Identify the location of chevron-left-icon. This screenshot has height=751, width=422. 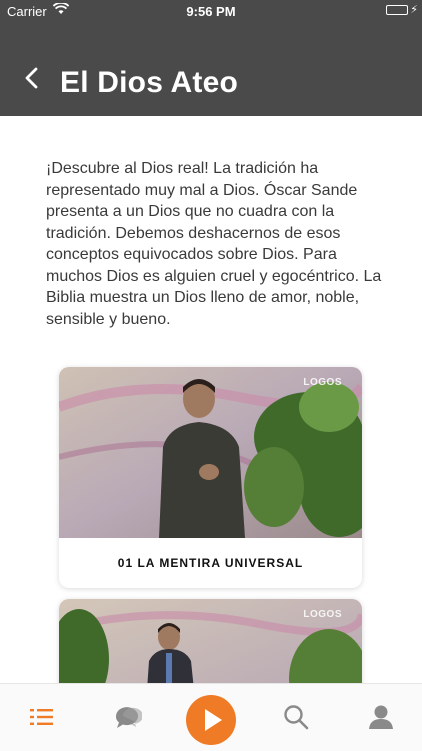
(31, 78).